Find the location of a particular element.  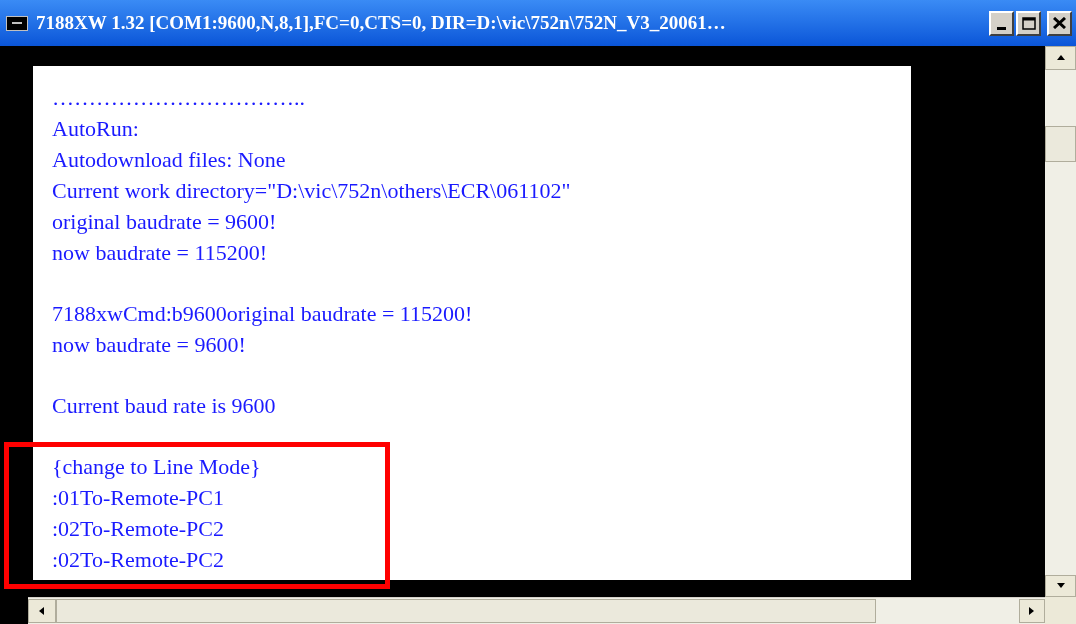

console-line: {change to Line Mode} is located at coordinates (157, 467).